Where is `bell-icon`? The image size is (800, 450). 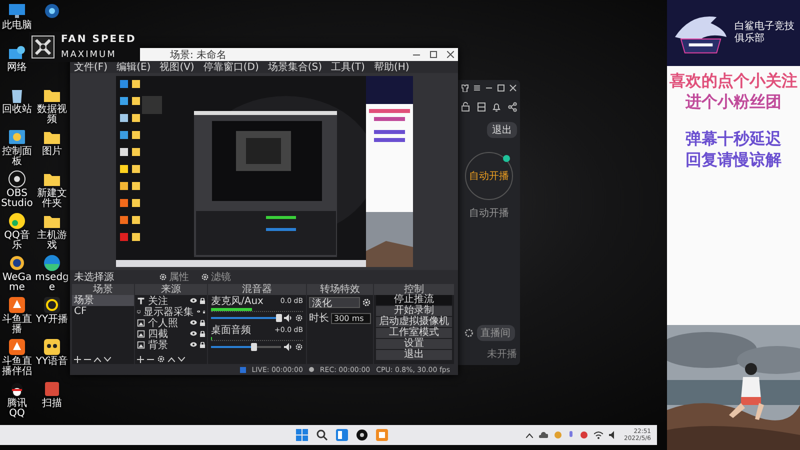
bell-icon is located at coordinates (497, 107).